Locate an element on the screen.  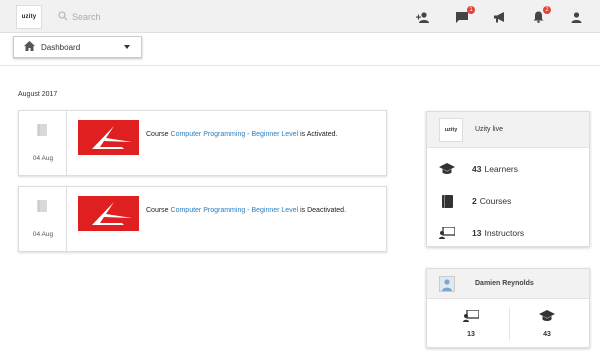
stat-label: Learners is located at coordinates (501, 169).